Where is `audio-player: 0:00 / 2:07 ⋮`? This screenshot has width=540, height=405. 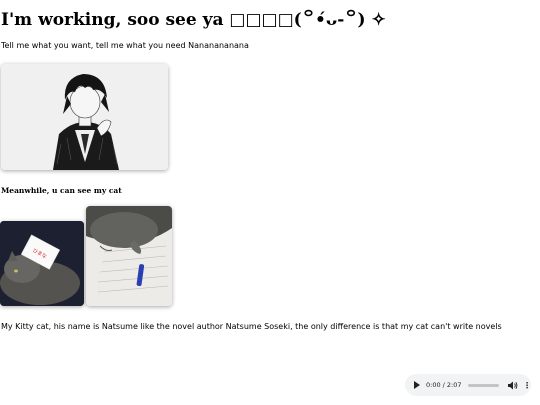
audio-player: 0:00 / 2:07 ⋮ is located at coordinates (468, 385).